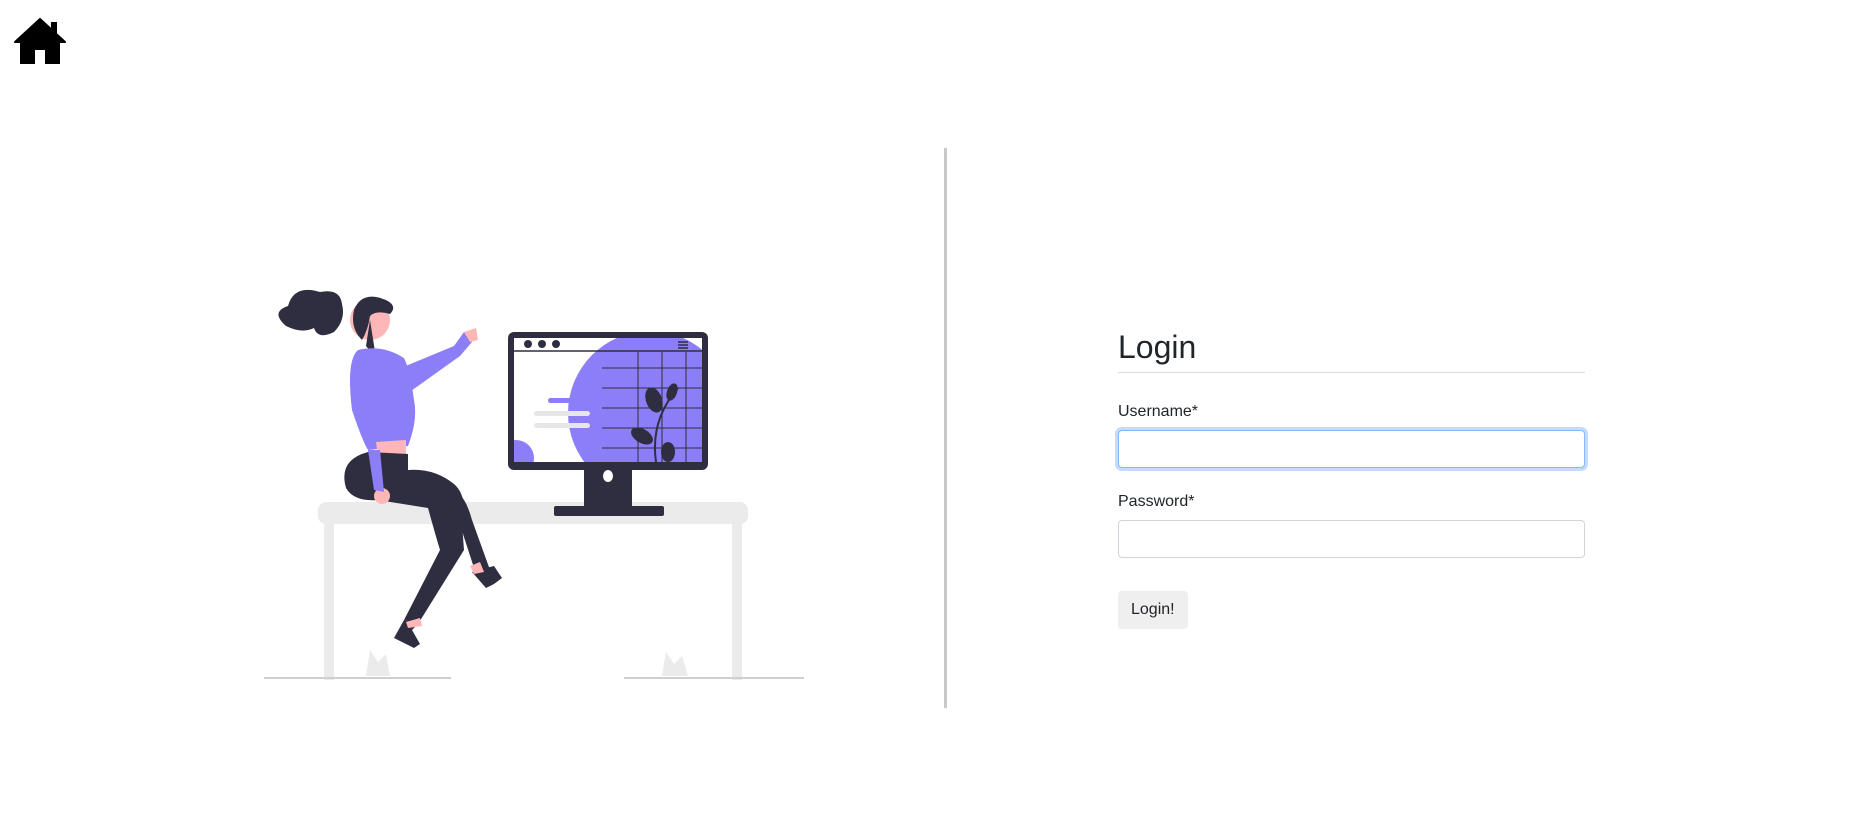 The height and width of the screenshot is (836, 1853). Describe the element at coordinates (1351, 539) in the screenshot. I see `password-input` at that location.